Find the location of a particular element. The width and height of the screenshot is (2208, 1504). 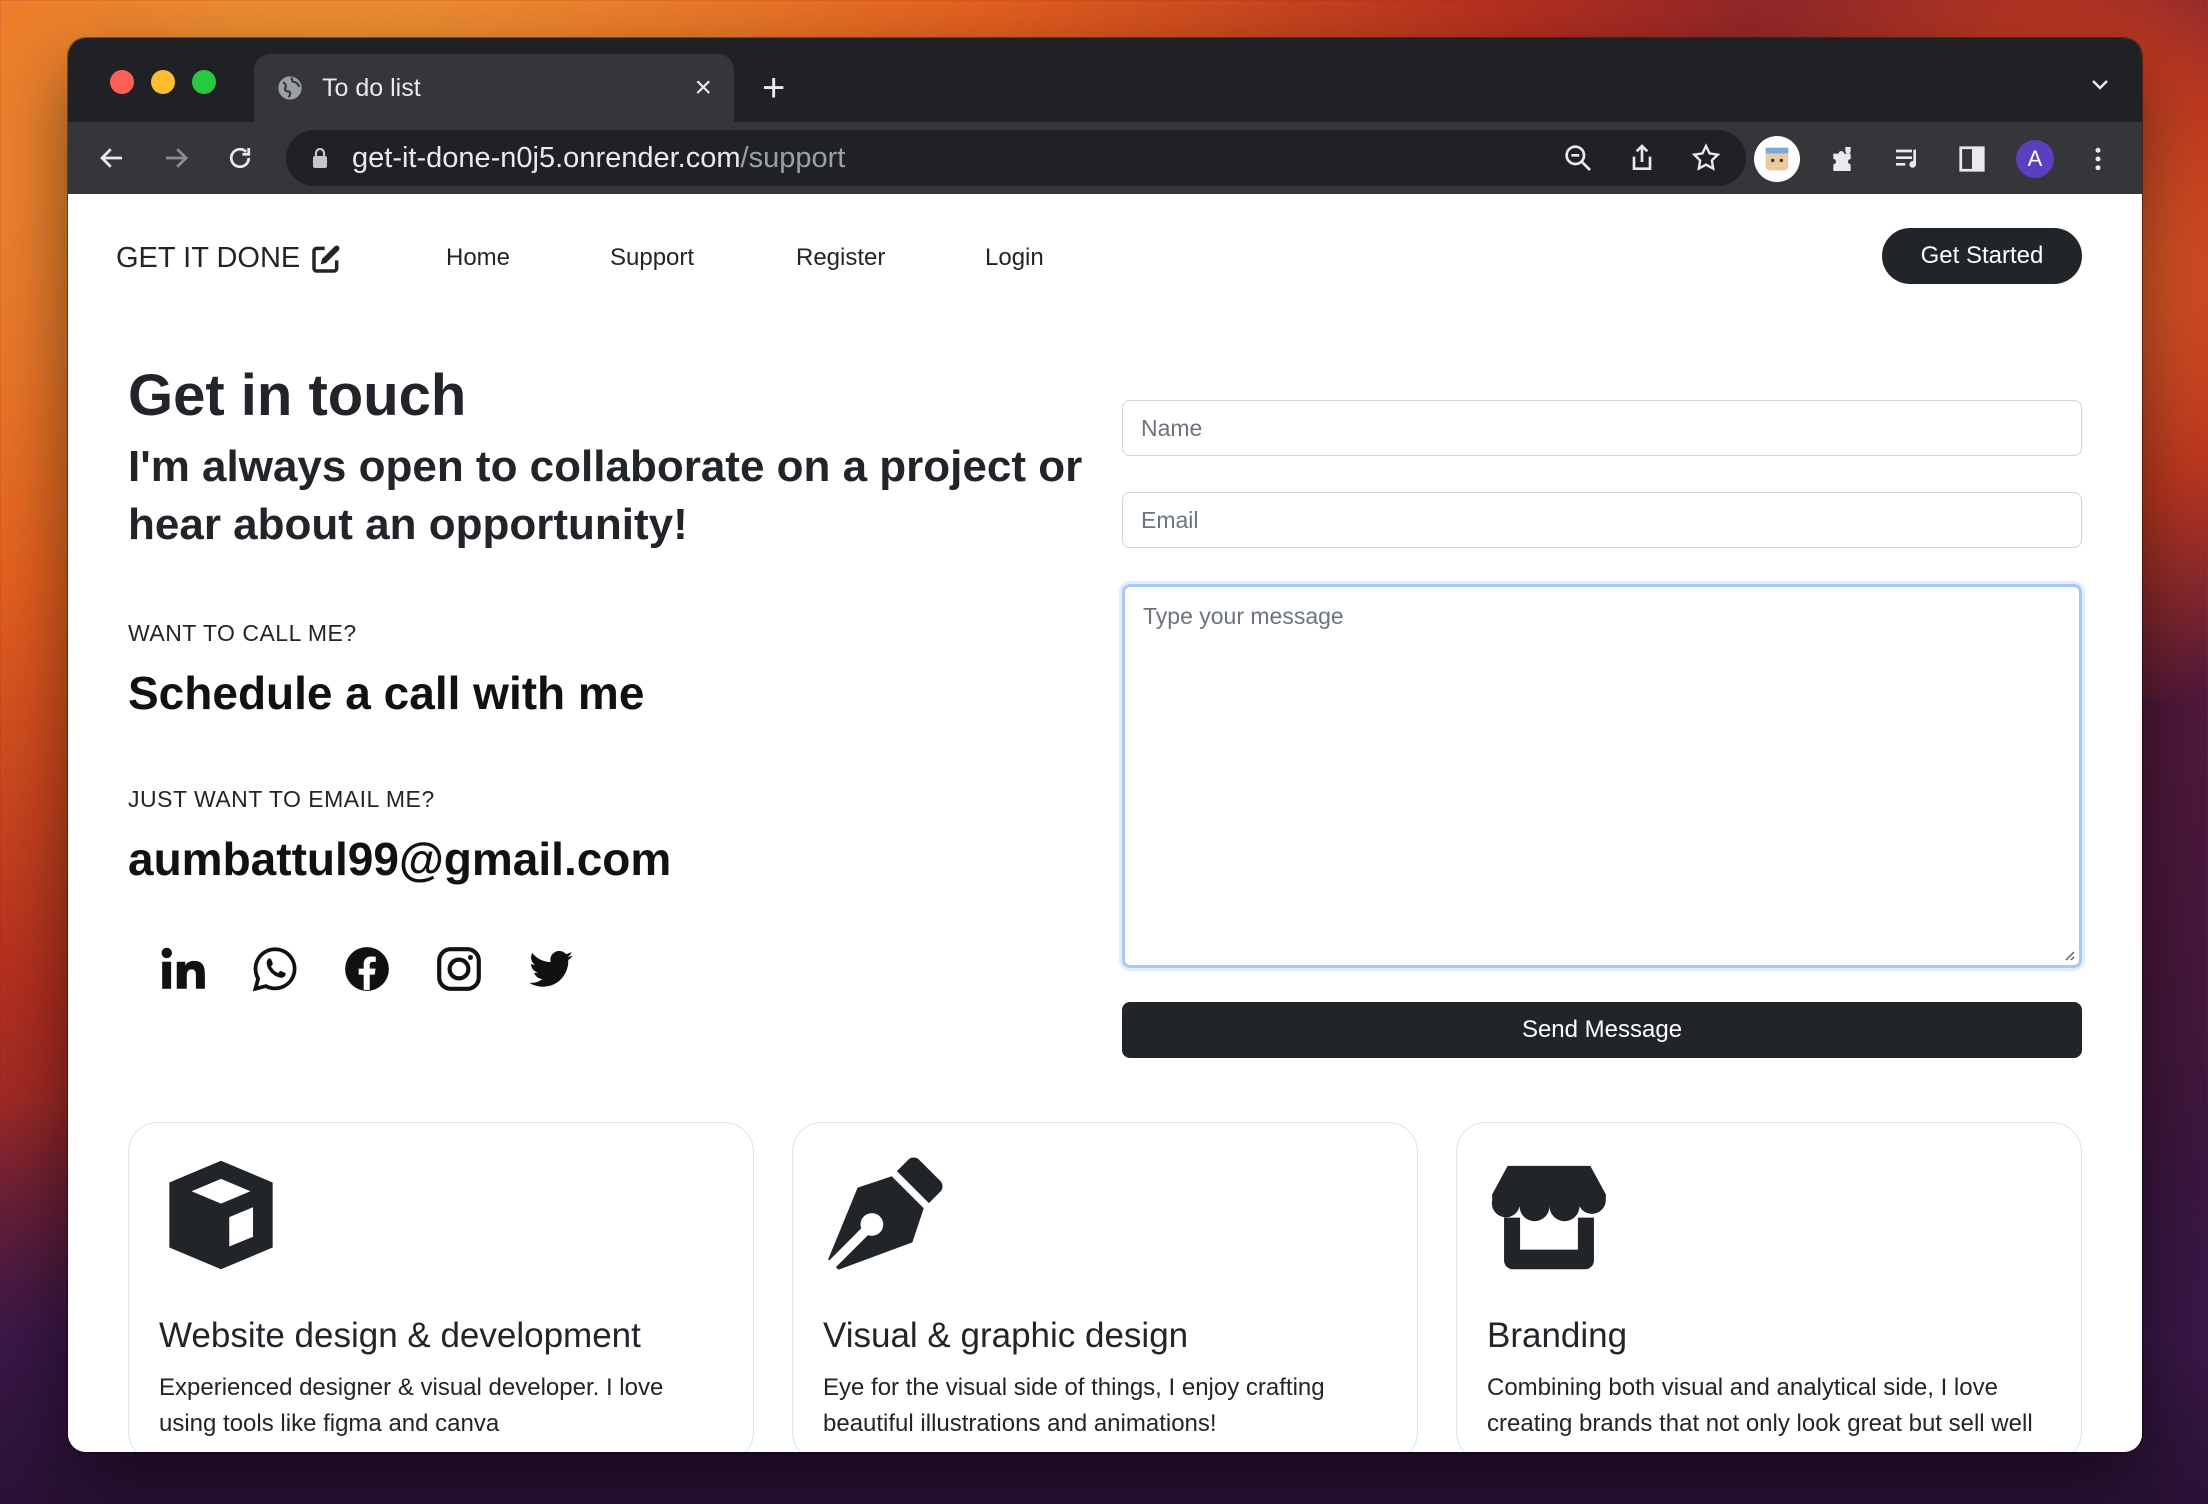

name-input: Name is located at coordinates (1602, 428).